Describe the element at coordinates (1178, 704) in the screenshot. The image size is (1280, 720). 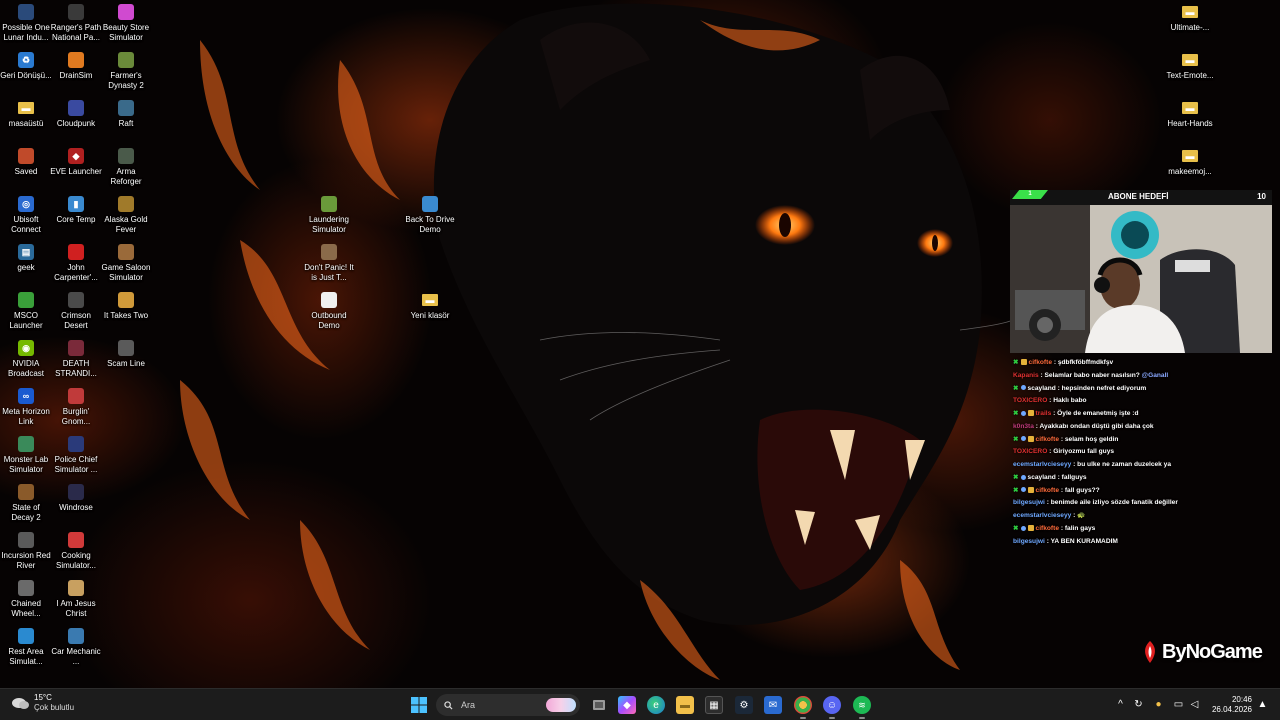
I see `network-icon: ▭` at that location.